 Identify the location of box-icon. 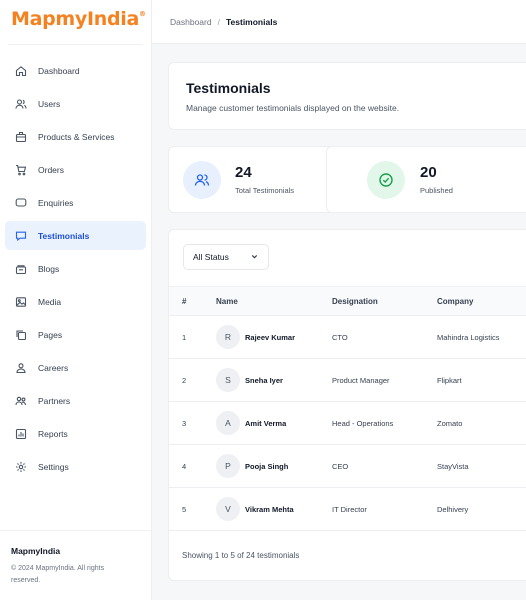
(20, 136).